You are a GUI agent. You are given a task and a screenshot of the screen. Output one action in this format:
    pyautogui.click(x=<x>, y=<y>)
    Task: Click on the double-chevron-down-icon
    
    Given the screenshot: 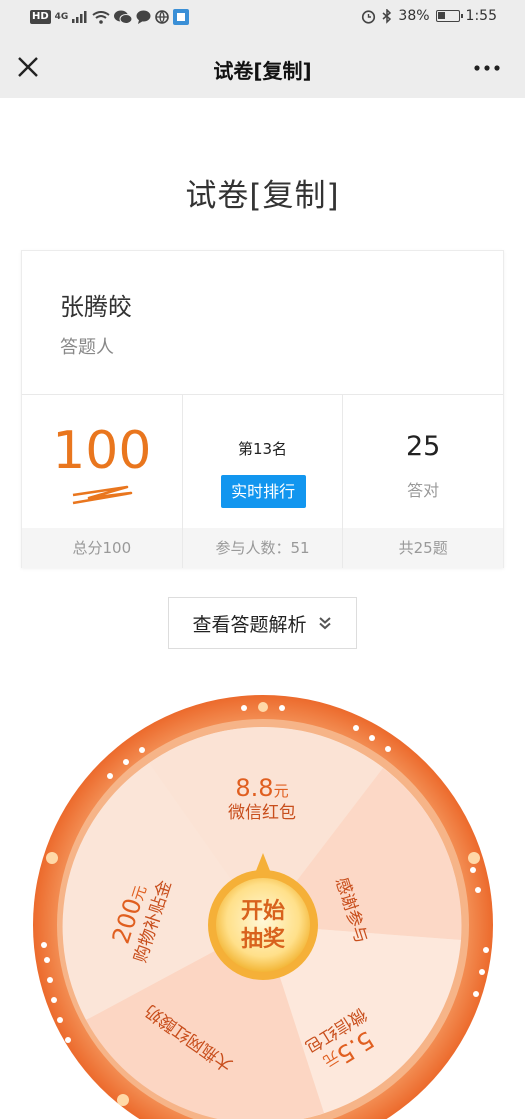 What is the action you would take?
    pyautogui.click(x=324, y=623)
    